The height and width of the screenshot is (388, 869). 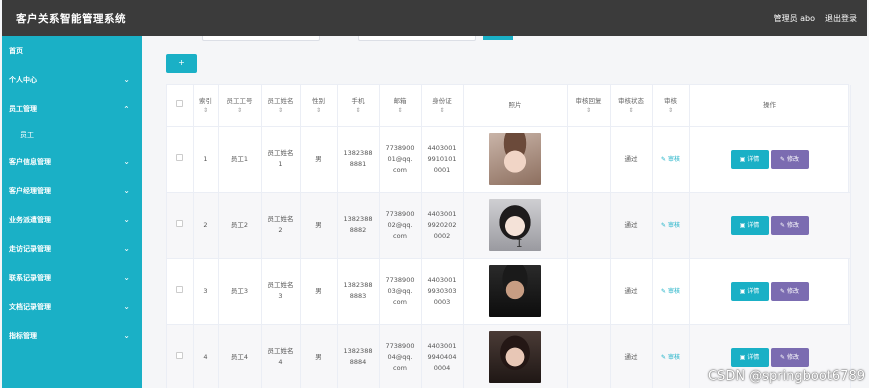 I want to click on logout-link: 退出登录, so click(x=841, y=18).